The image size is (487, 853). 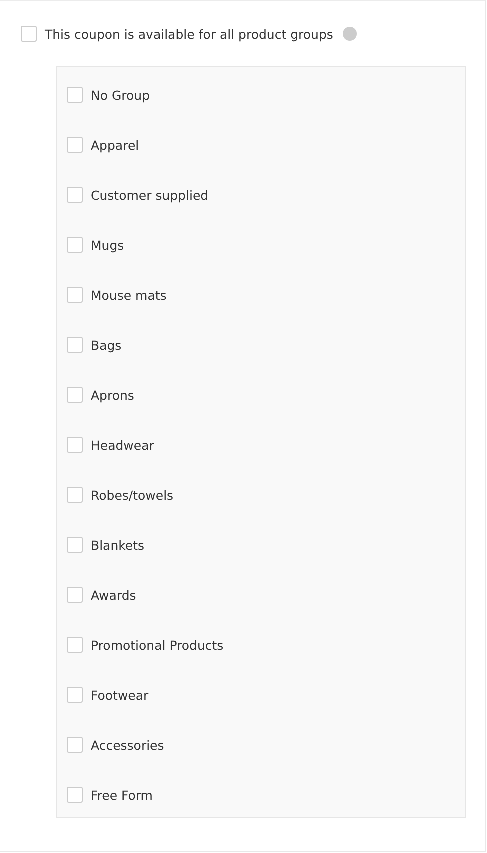 I want to click on checkbox-label: Headwear, so click(x=122, y=445).